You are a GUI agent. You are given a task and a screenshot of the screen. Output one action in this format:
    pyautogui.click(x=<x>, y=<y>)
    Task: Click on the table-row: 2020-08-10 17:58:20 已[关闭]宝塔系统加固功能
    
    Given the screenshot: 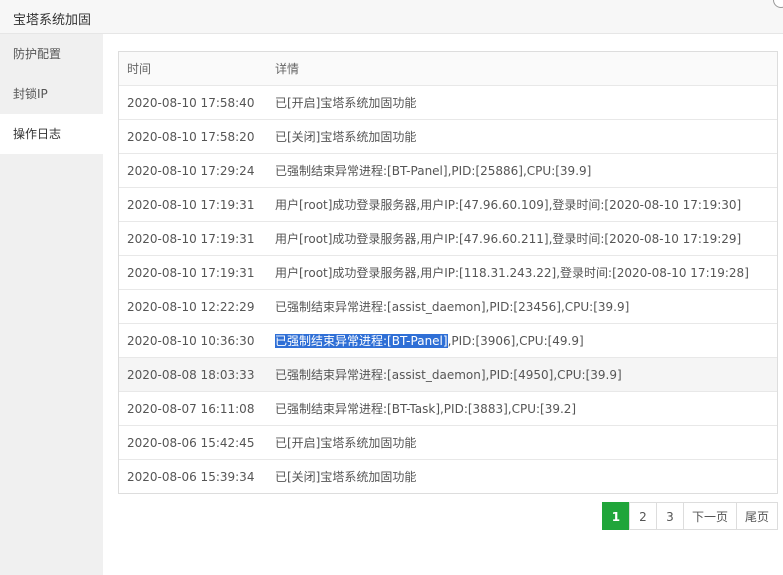 What is the action you would take?
    pyautogui.click(x=448, y=136)
    